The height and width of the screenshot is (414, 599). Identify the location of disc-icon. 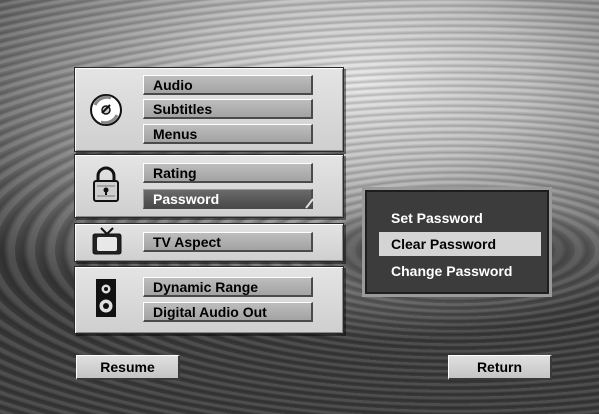
(106, 112).